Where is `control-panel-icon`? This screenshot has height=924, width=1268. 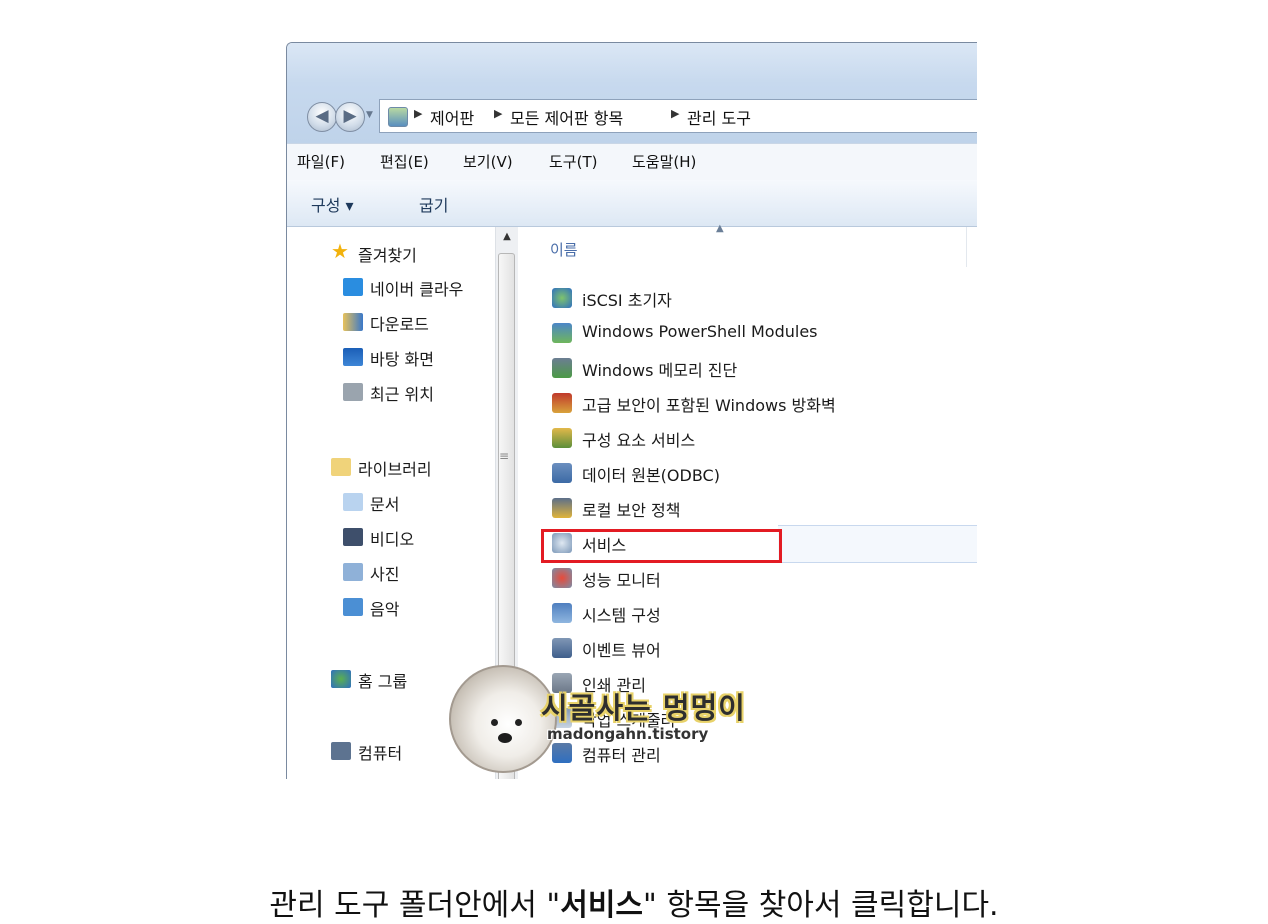 control-panel-icon is located at coordinates (398, 117).